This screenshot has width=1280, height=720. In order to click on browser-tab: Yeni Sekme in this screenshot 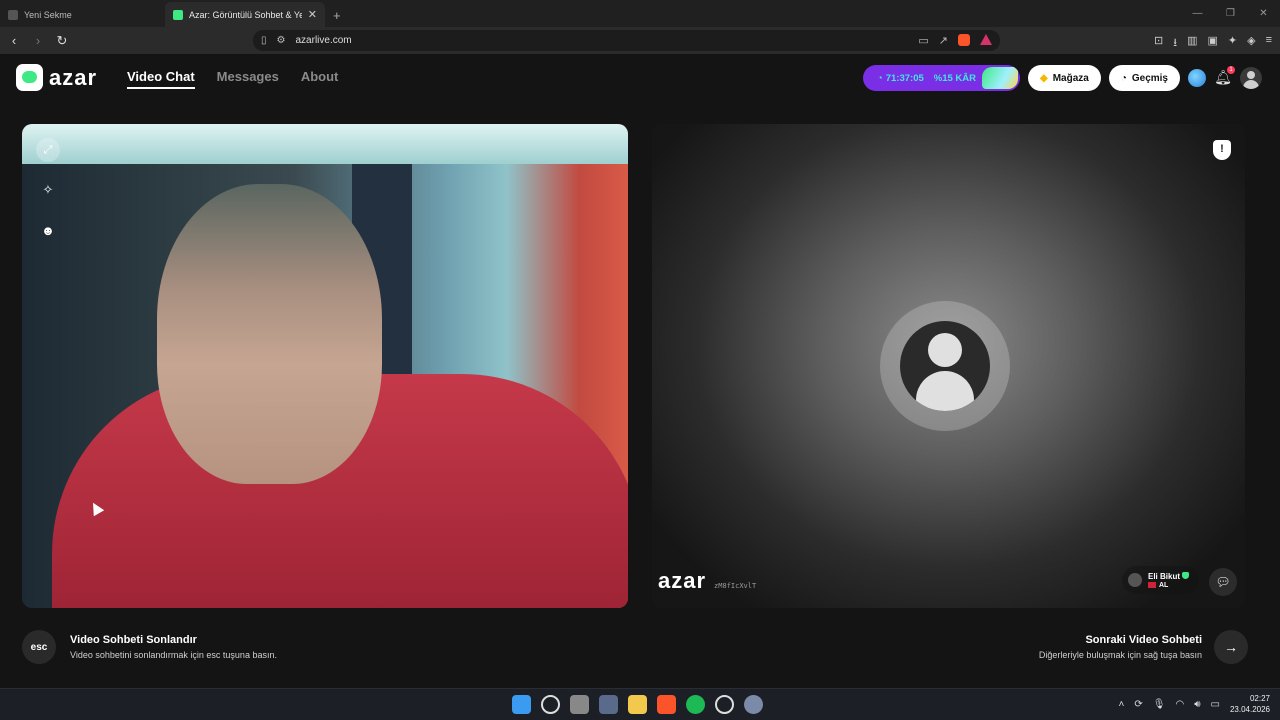, I will do `click(82, 14)`.